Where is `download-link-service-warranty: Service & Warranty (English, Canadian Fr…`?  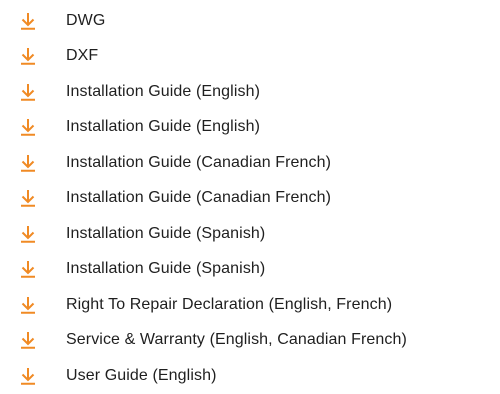 download-link-service-warranty: Service & Warranty (English, Canadian Fr… is located at coordinates (250, 341).